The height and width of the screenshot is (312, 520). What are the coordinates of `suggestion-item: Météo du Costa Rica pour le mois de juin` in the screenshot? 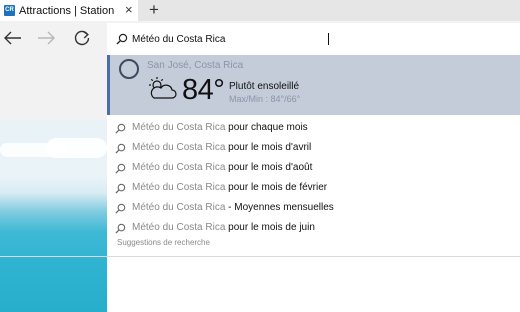 It's located at (313, 228).